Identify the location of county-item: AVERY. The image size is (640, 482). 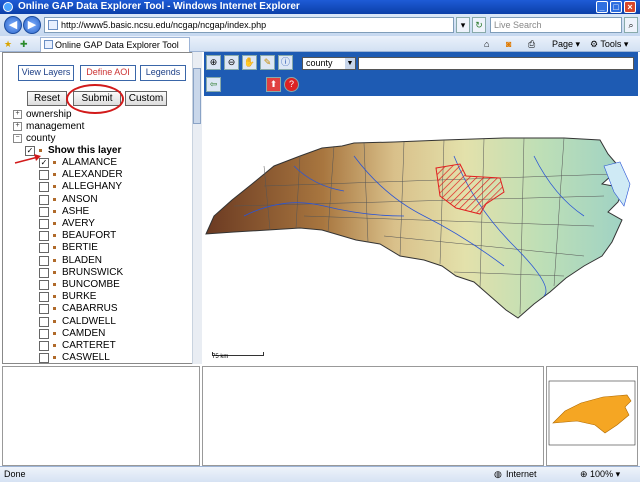
(114, 224).